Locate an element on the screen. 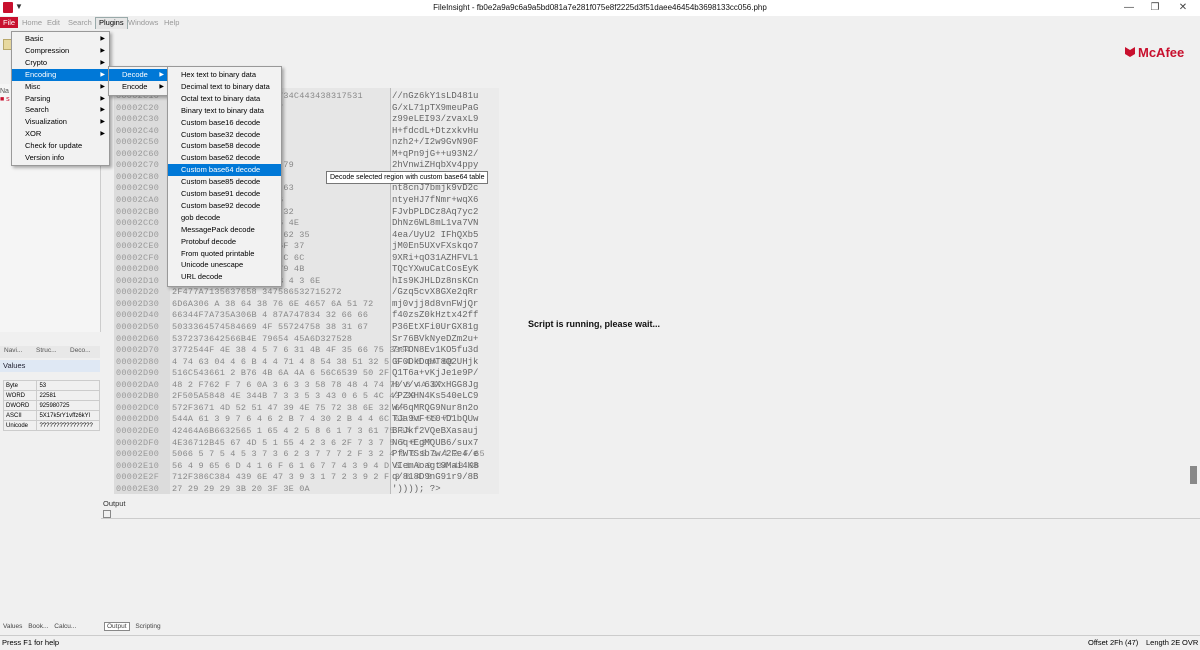 This screenshot has width=1200, height=650. plugins-menu-item: Version info is located at coordinates (60, 158).